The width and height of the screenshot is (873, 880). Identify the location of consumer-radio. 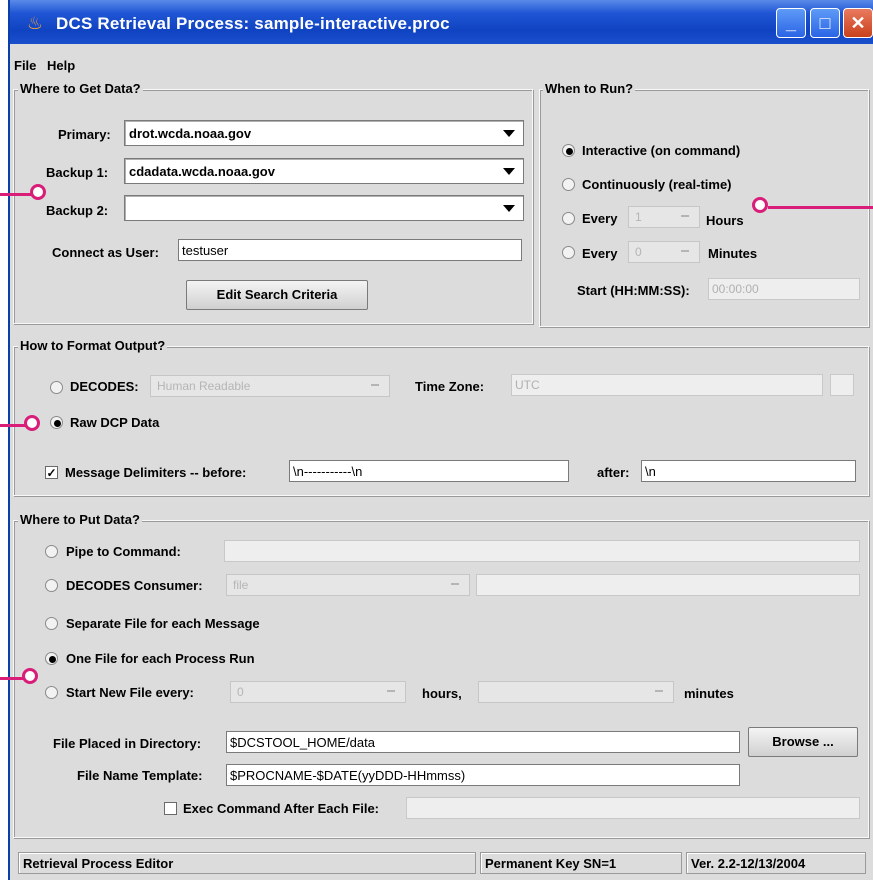
(51, 585).